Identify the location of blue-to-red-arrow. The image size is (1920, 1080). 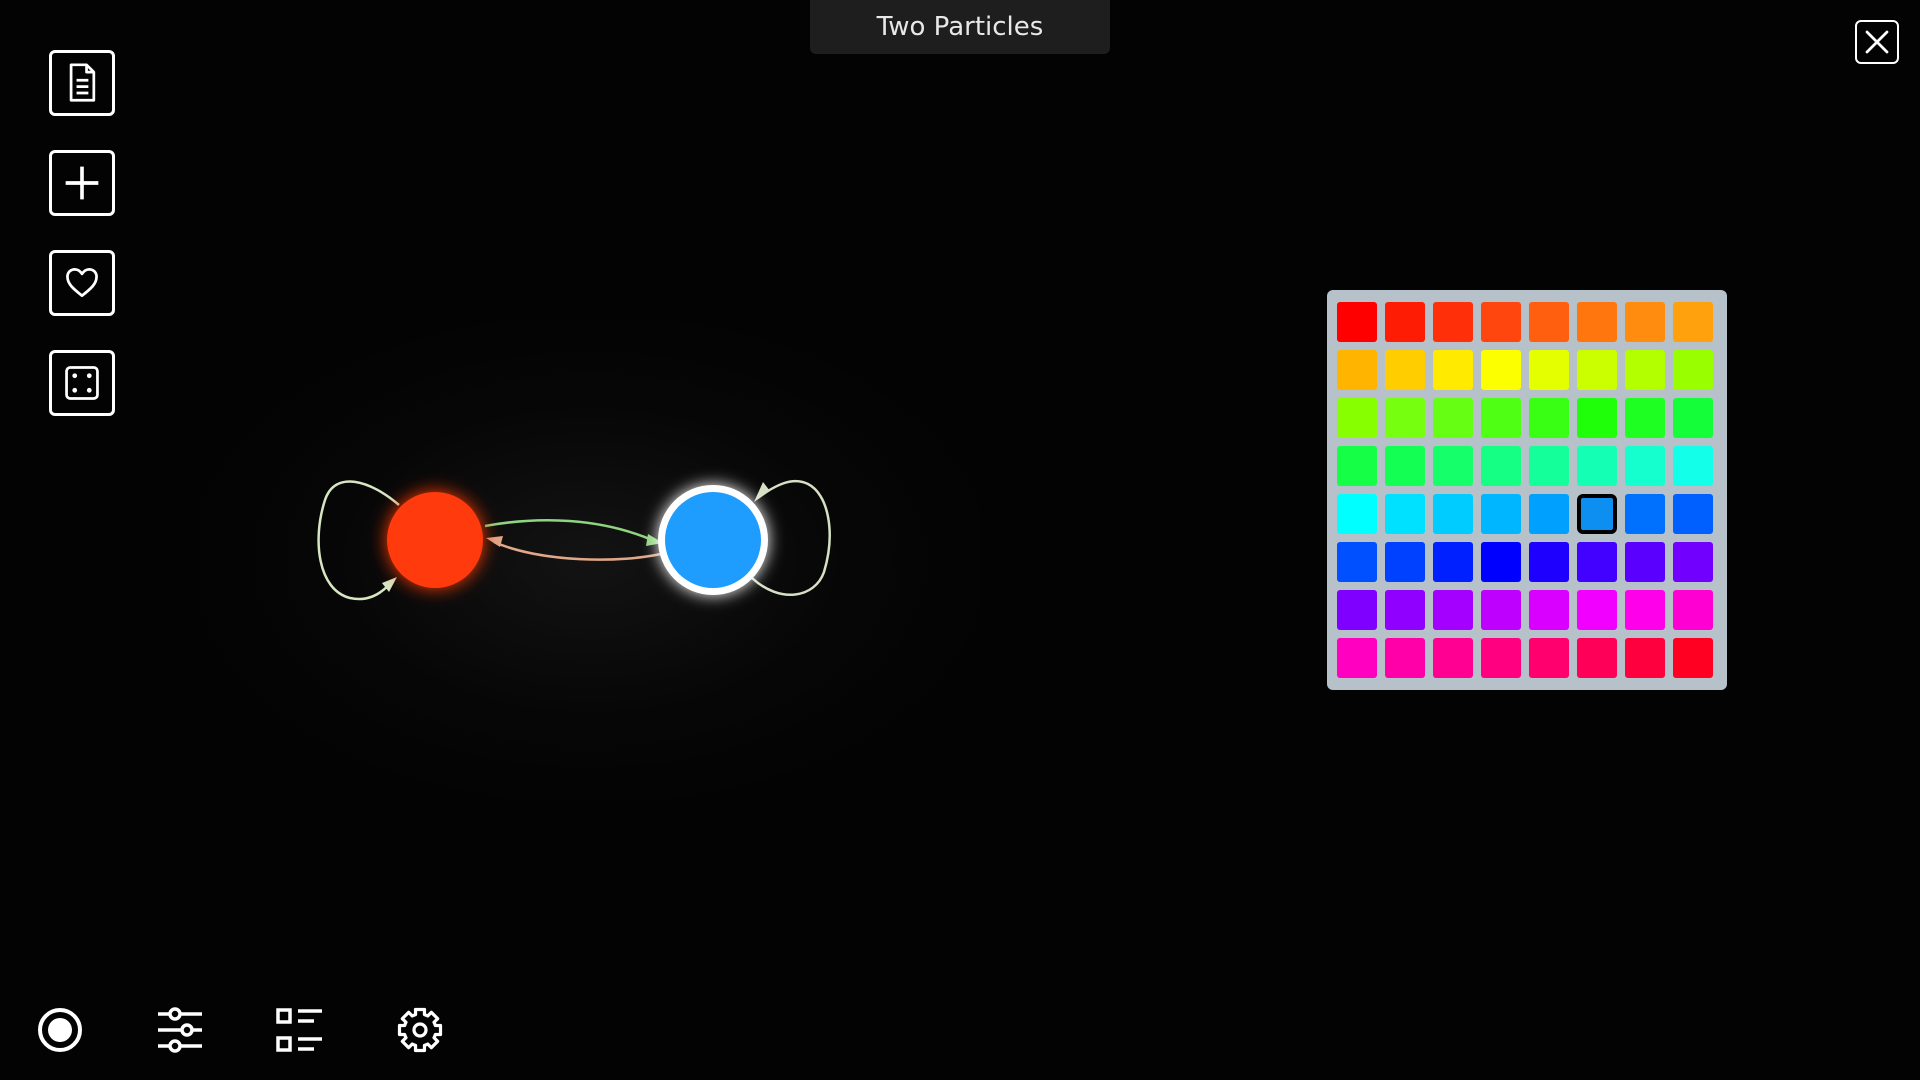
(579, 550).